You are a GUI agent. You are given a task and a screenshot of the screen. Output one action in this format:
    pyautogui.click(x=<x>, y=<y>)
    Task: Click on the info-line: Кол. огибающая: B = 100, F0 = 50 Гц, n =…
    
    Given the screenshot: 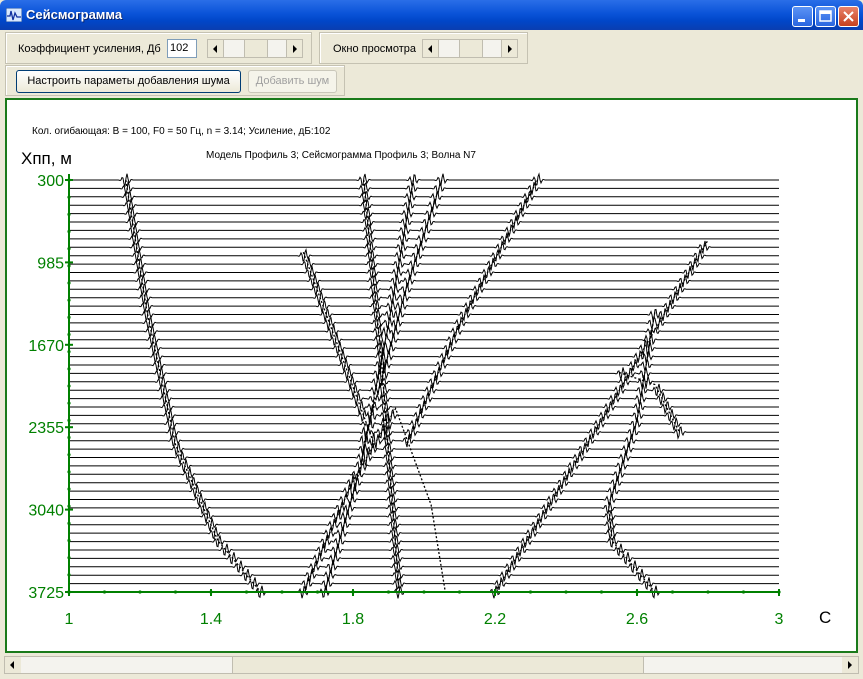 What is the action you would take?
    pyautogui.click(x=181, y=131)
    